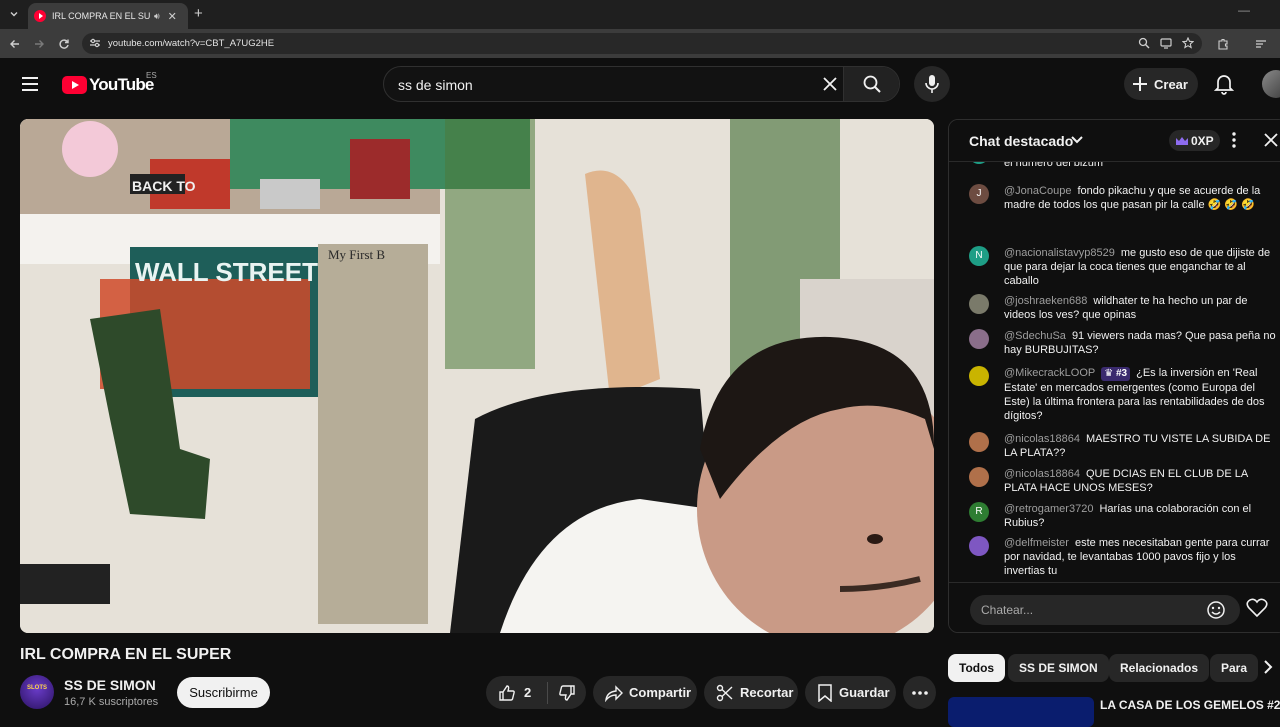  I want to click on chat-author: @MikecrackLOOP, so click(1049, 373).